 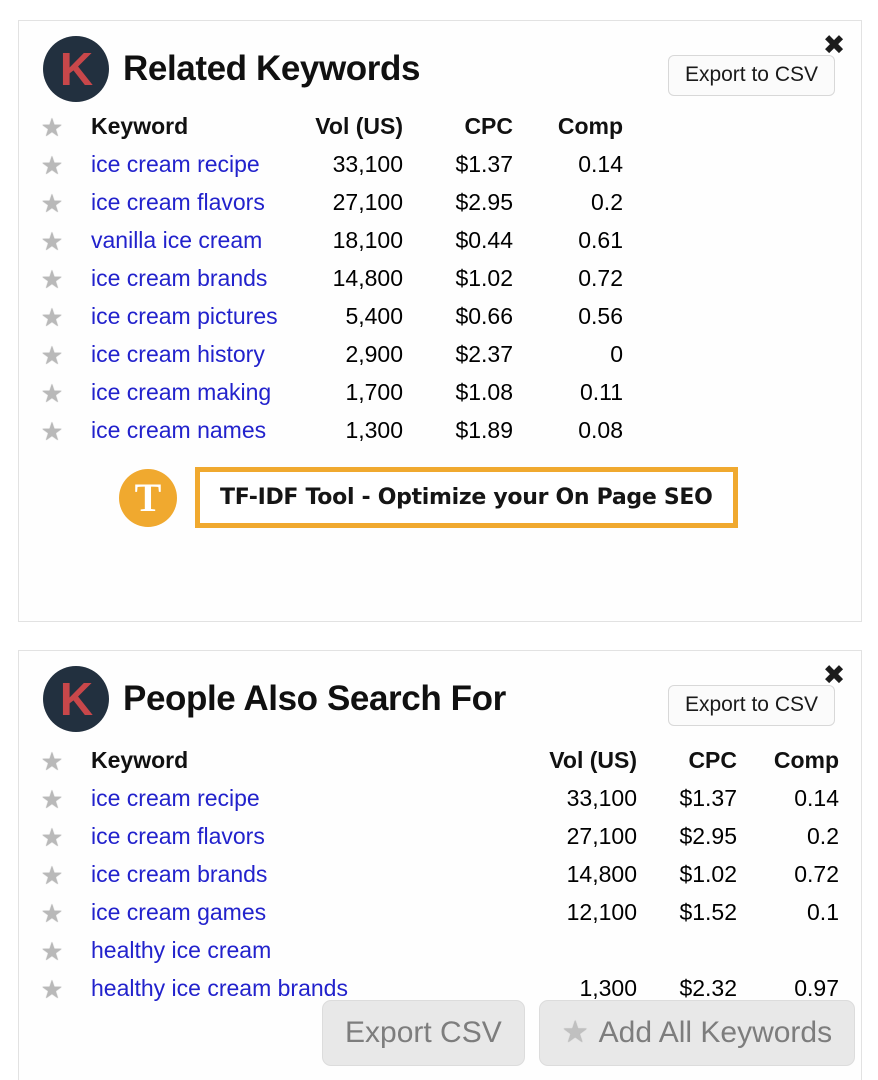 What do you see at coordinates (600, 278) in the screenshot?
I see `comp-cell: 0.72` at bounding box center [600, 278].